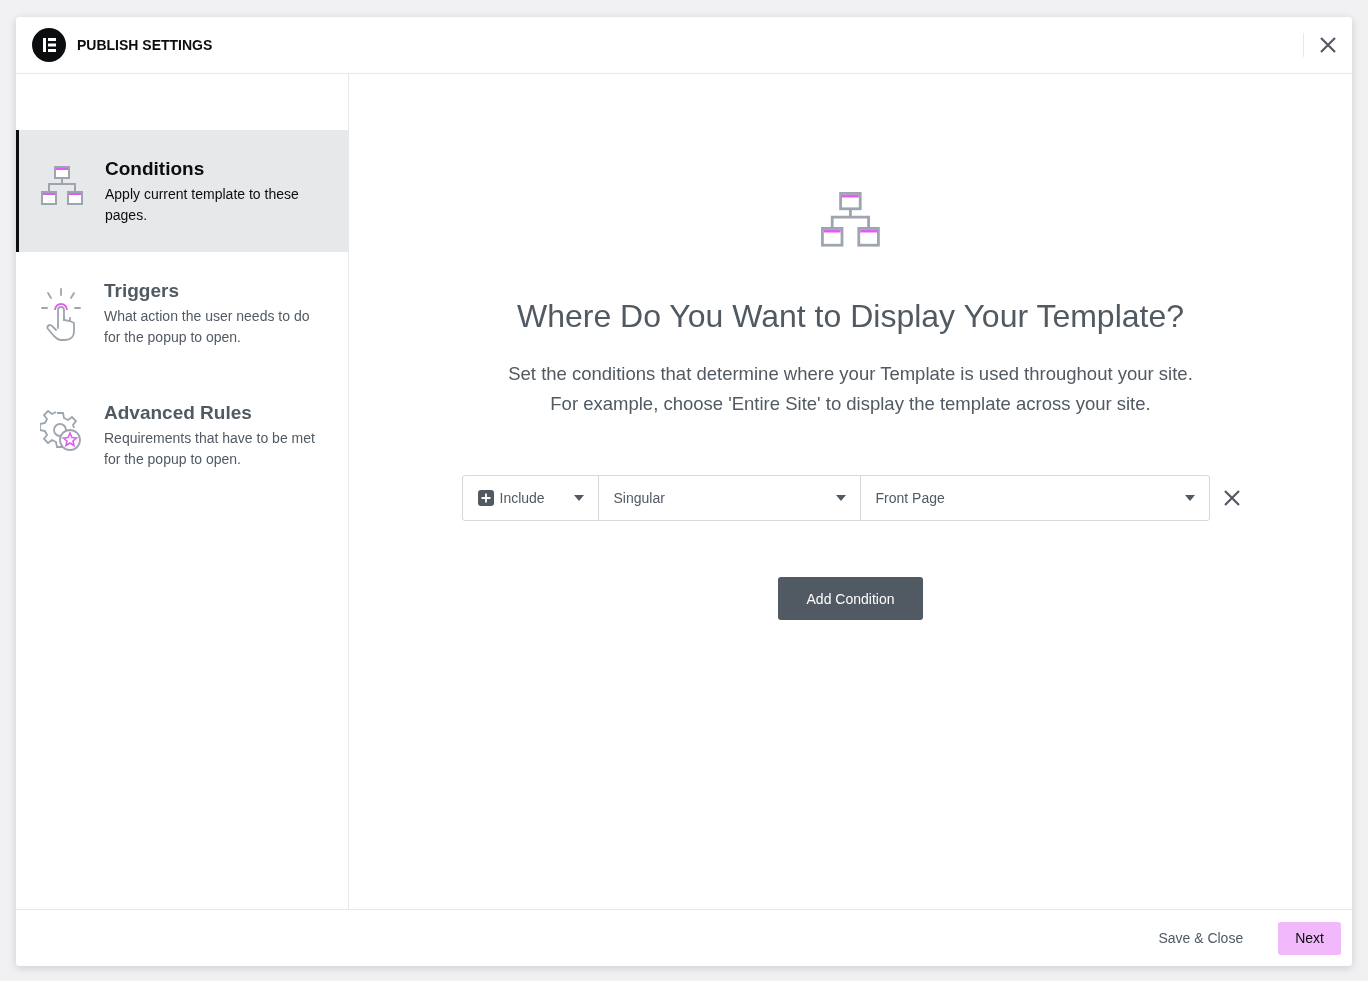  What do you see at coordinates (1034, 498) in the screenshot?
I see `target-select: Front Page` at bounding box center [1034, 498].